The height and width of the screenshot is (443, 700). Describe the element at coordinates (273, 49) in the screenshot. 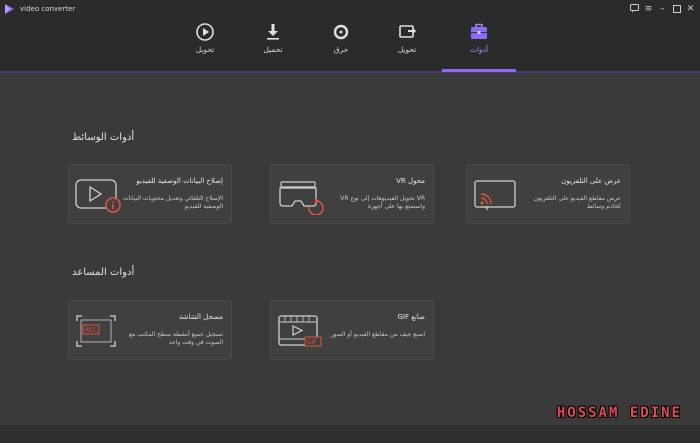

I see `nav-tab-label: تحميل` at that location.